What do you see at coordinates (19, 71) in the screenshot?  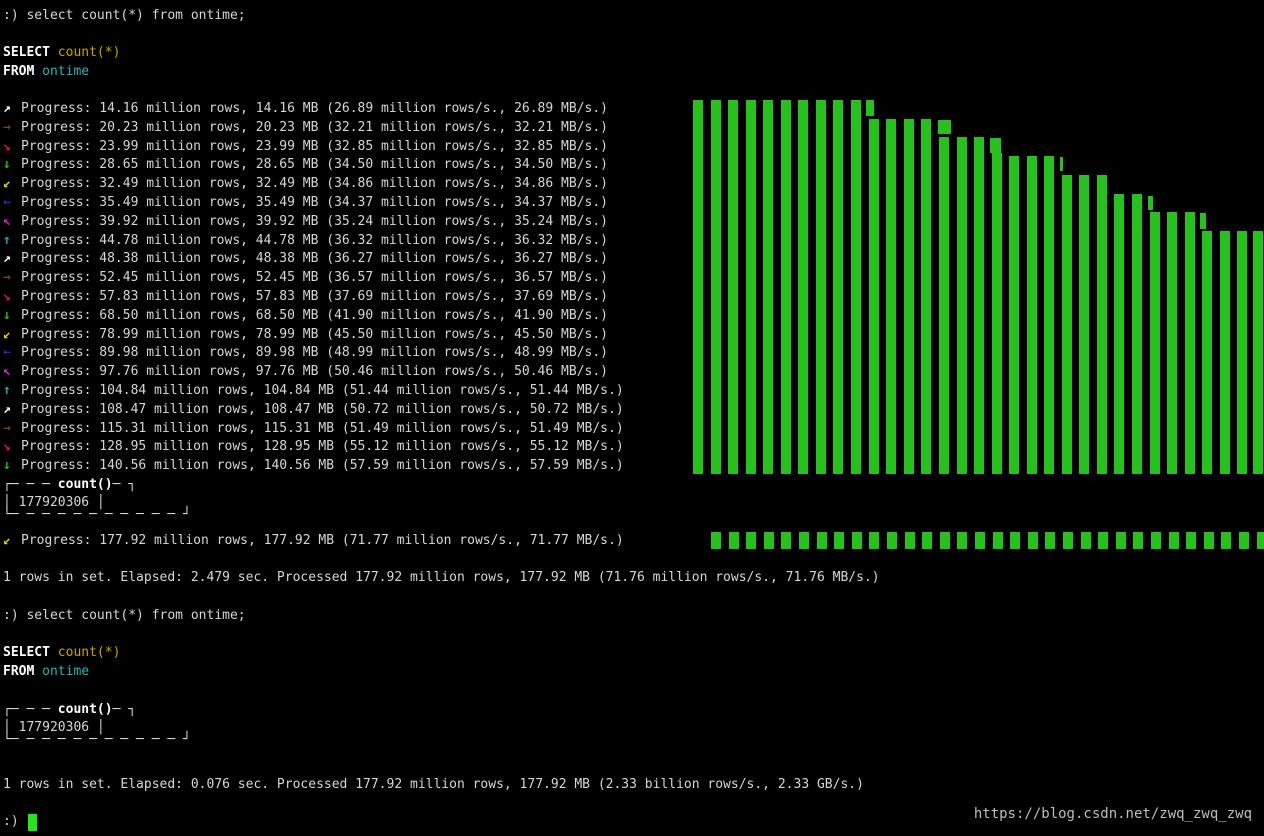 I see `sql-from-keyword: FROM` at bounding box center [19, 71].